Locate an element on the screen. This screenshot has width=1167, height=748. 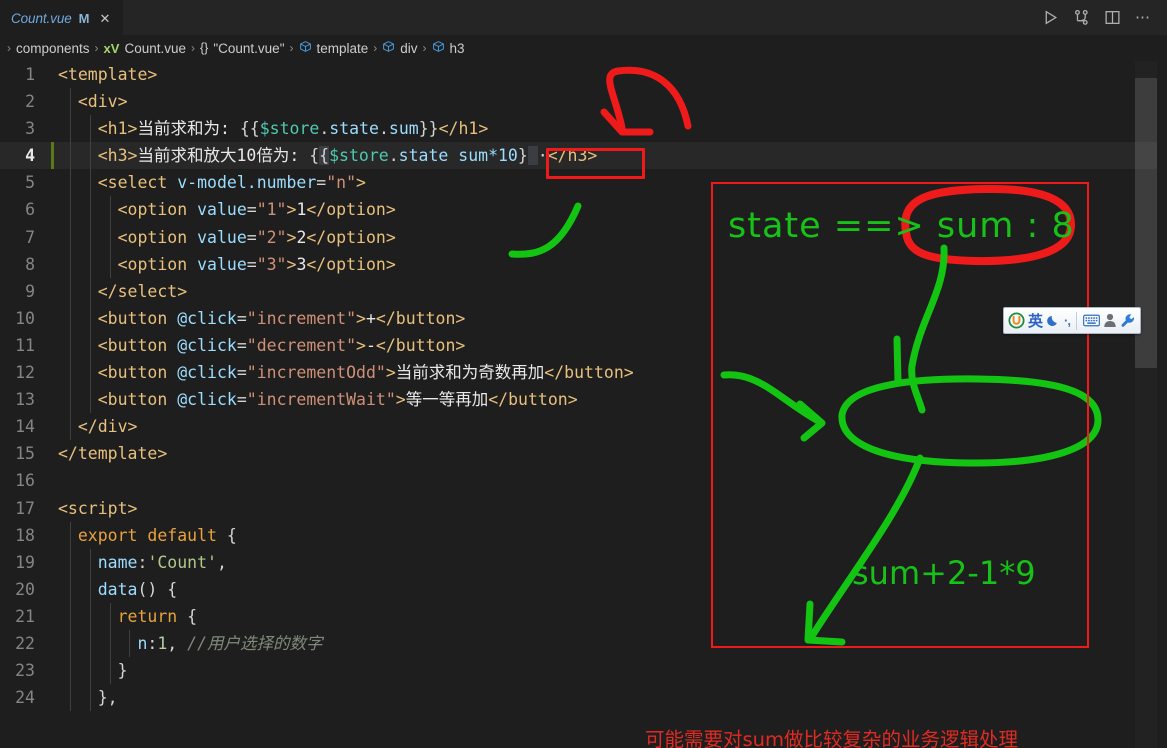
code-text: export default { is located at coordinates (157, 535).